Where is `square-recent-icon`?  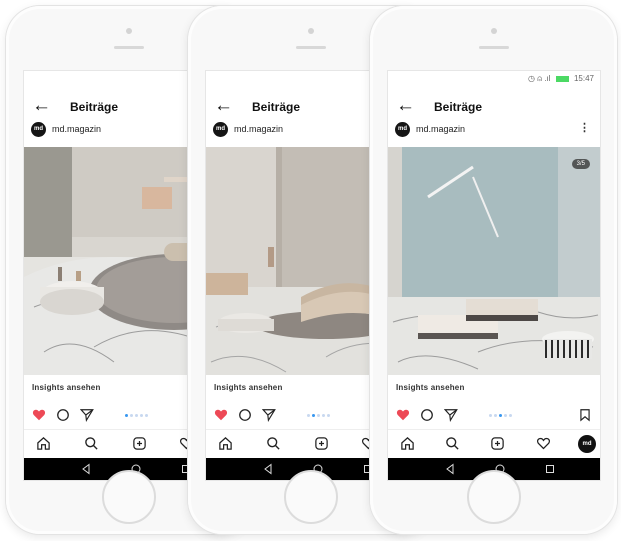 square-recent-icon is located at coordinates (550, 469).